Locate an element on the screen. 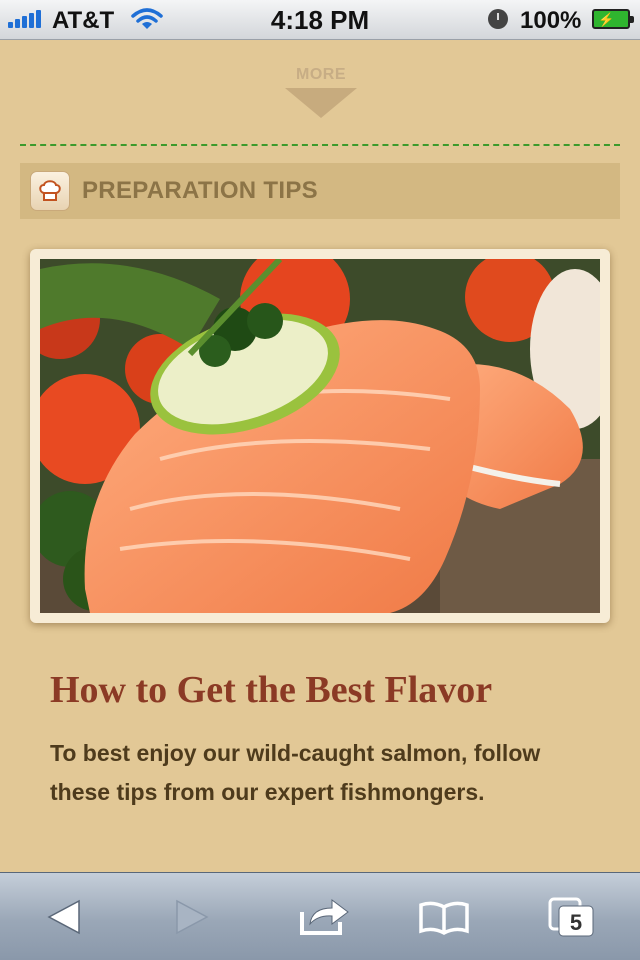  more-button: MORE is located at coordinates (321, 92).